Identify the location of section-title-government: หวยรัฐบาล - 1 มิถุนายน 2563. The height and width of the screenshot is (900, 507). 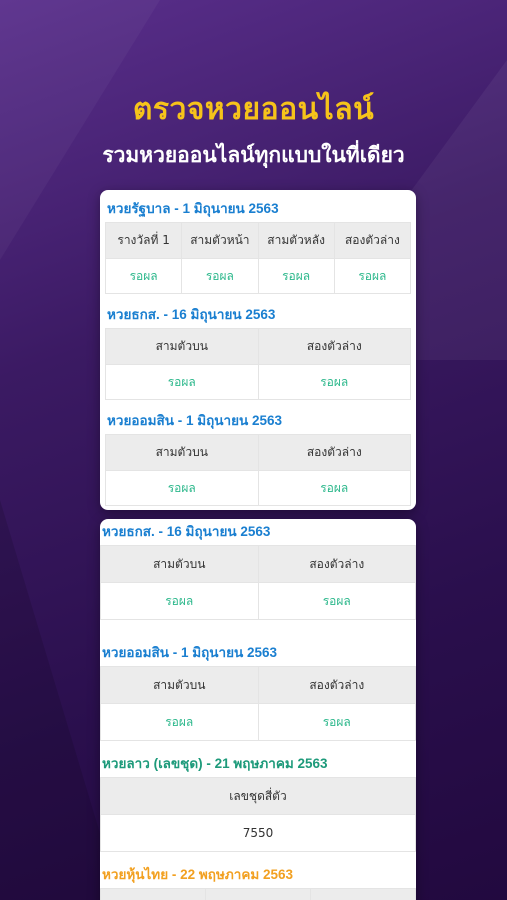
(193, 208).